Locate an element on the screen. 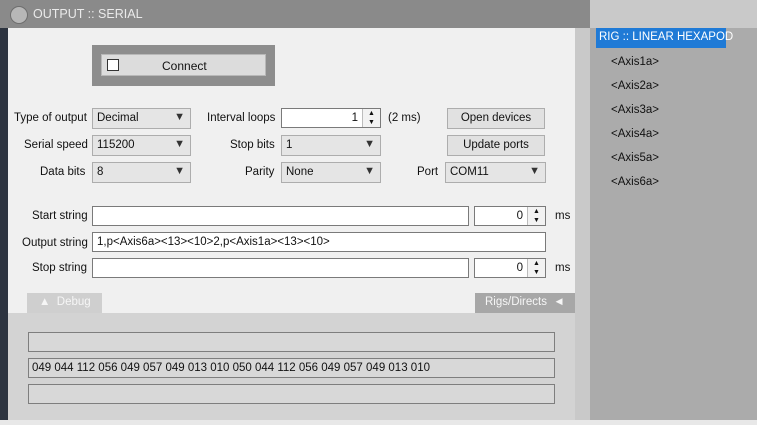 The height and width of the screenshot is (425, 757). axis-item: <Axis1a> is located at coordinates (635, 62).